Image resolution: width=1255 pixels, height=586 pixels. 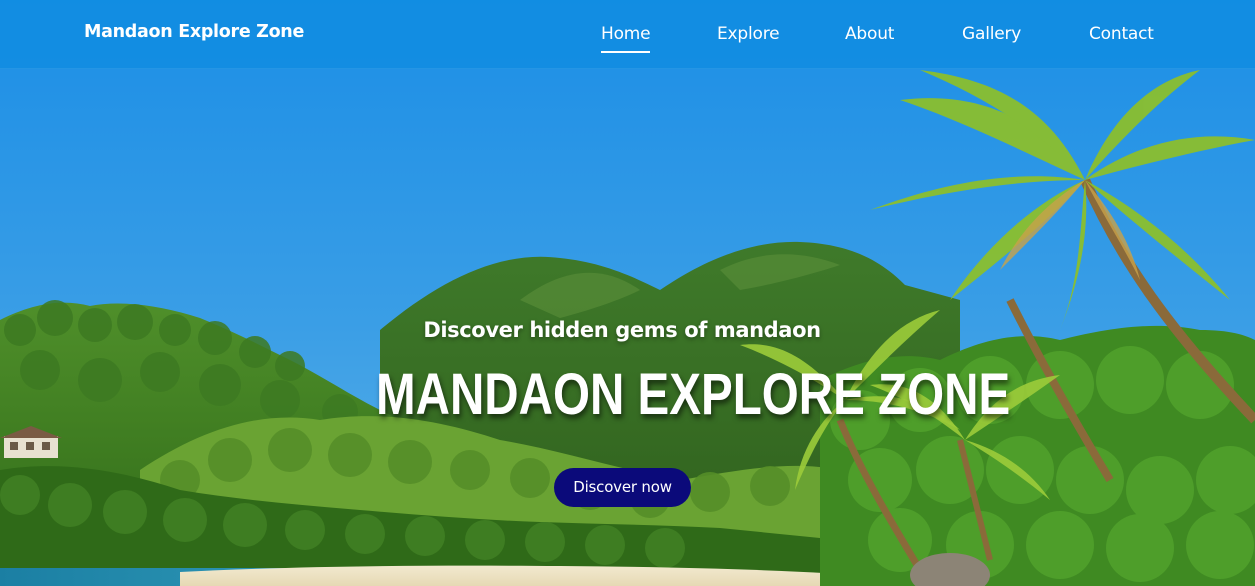 I want to click on nav-link-contact: Contact, so click(x=1121, y=34).